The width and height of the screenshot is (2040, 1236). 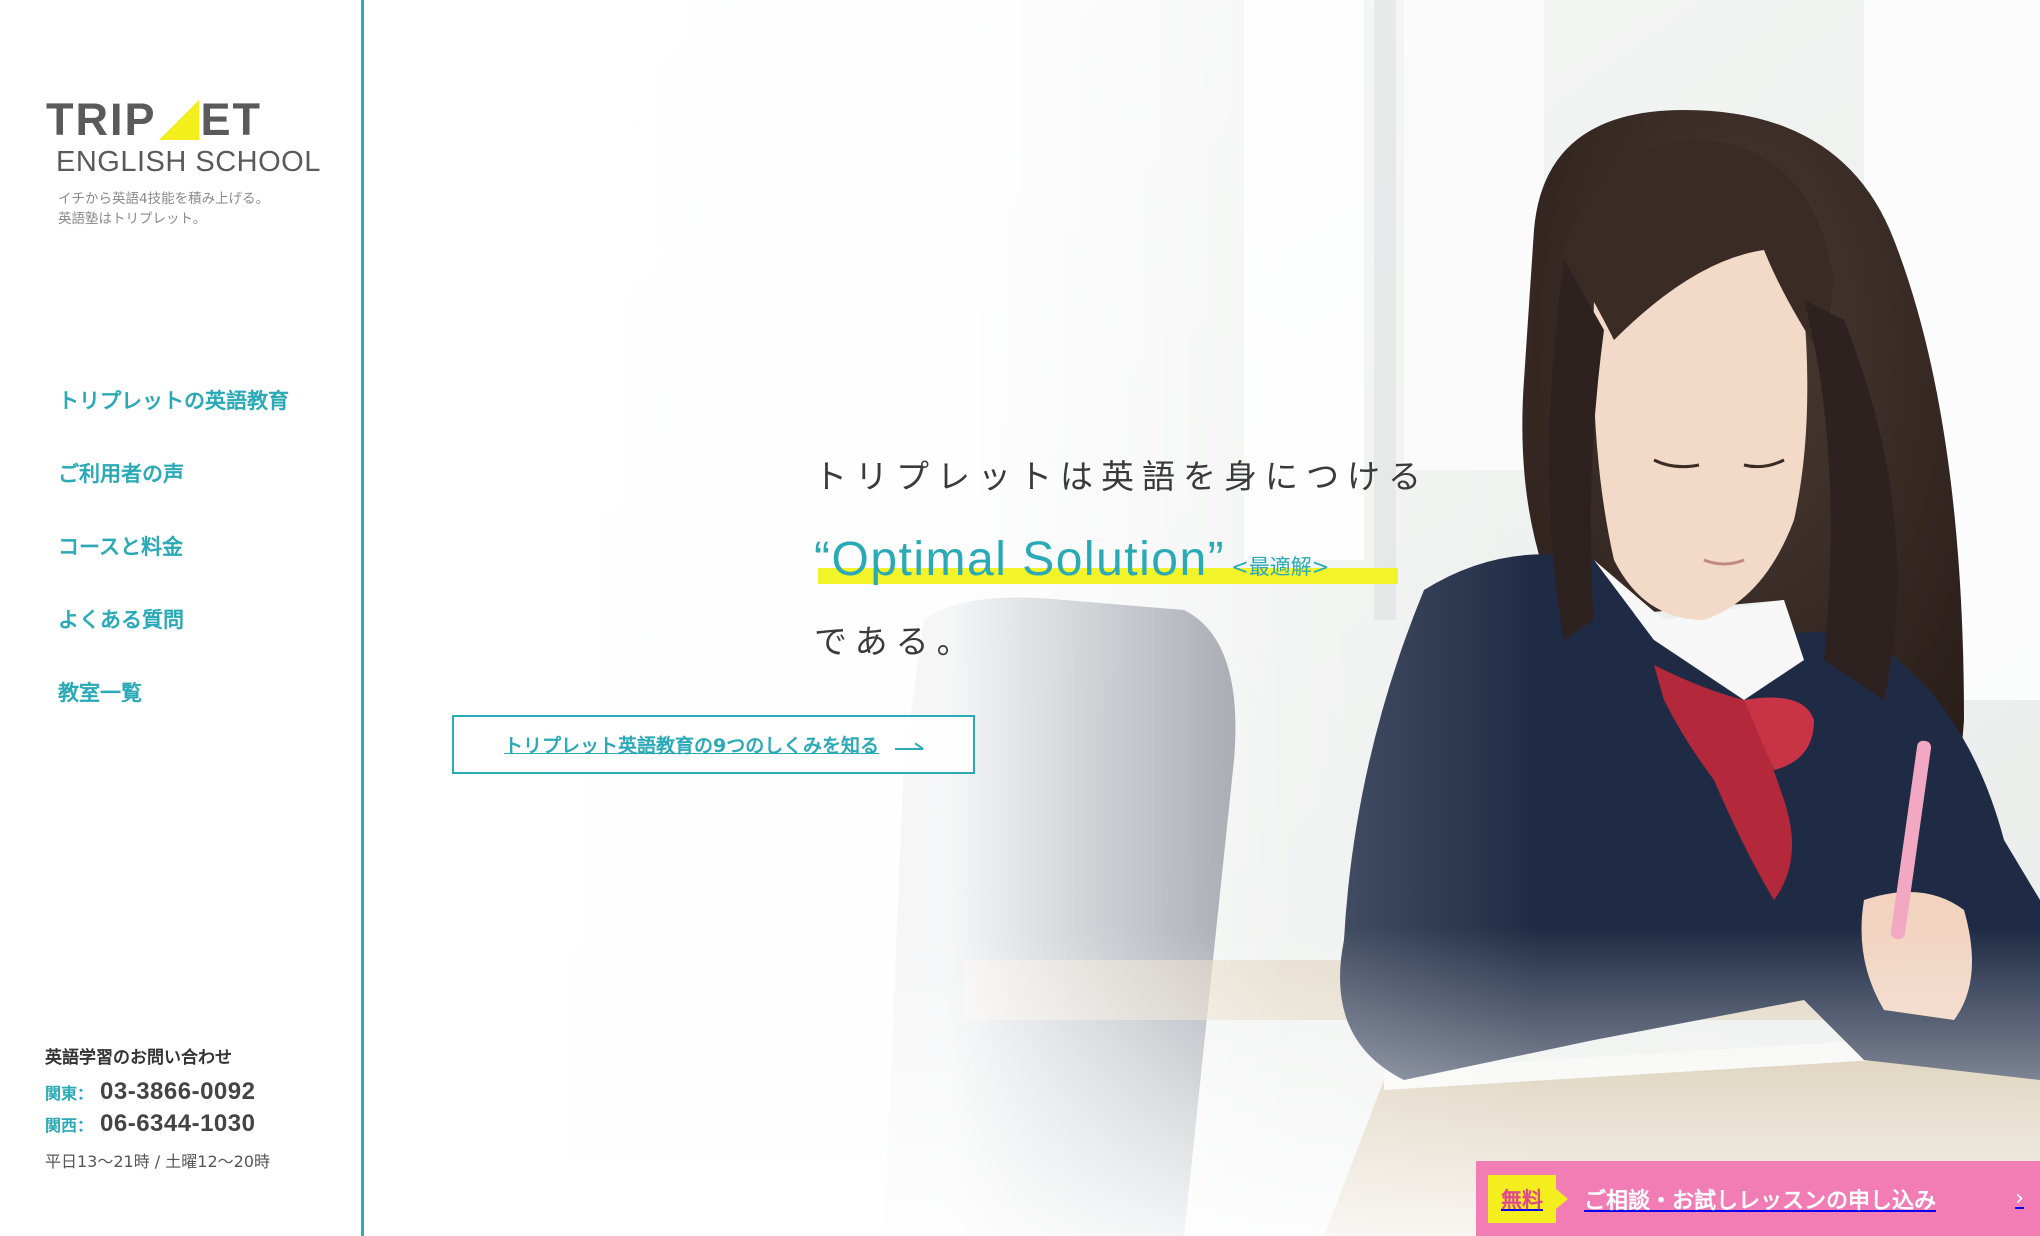 What do you see at coordinates (1020, 559) in the screenshot?
I see `headline-optimal-solution: “Optimal Solution”` at bounding box center [1020, 559].